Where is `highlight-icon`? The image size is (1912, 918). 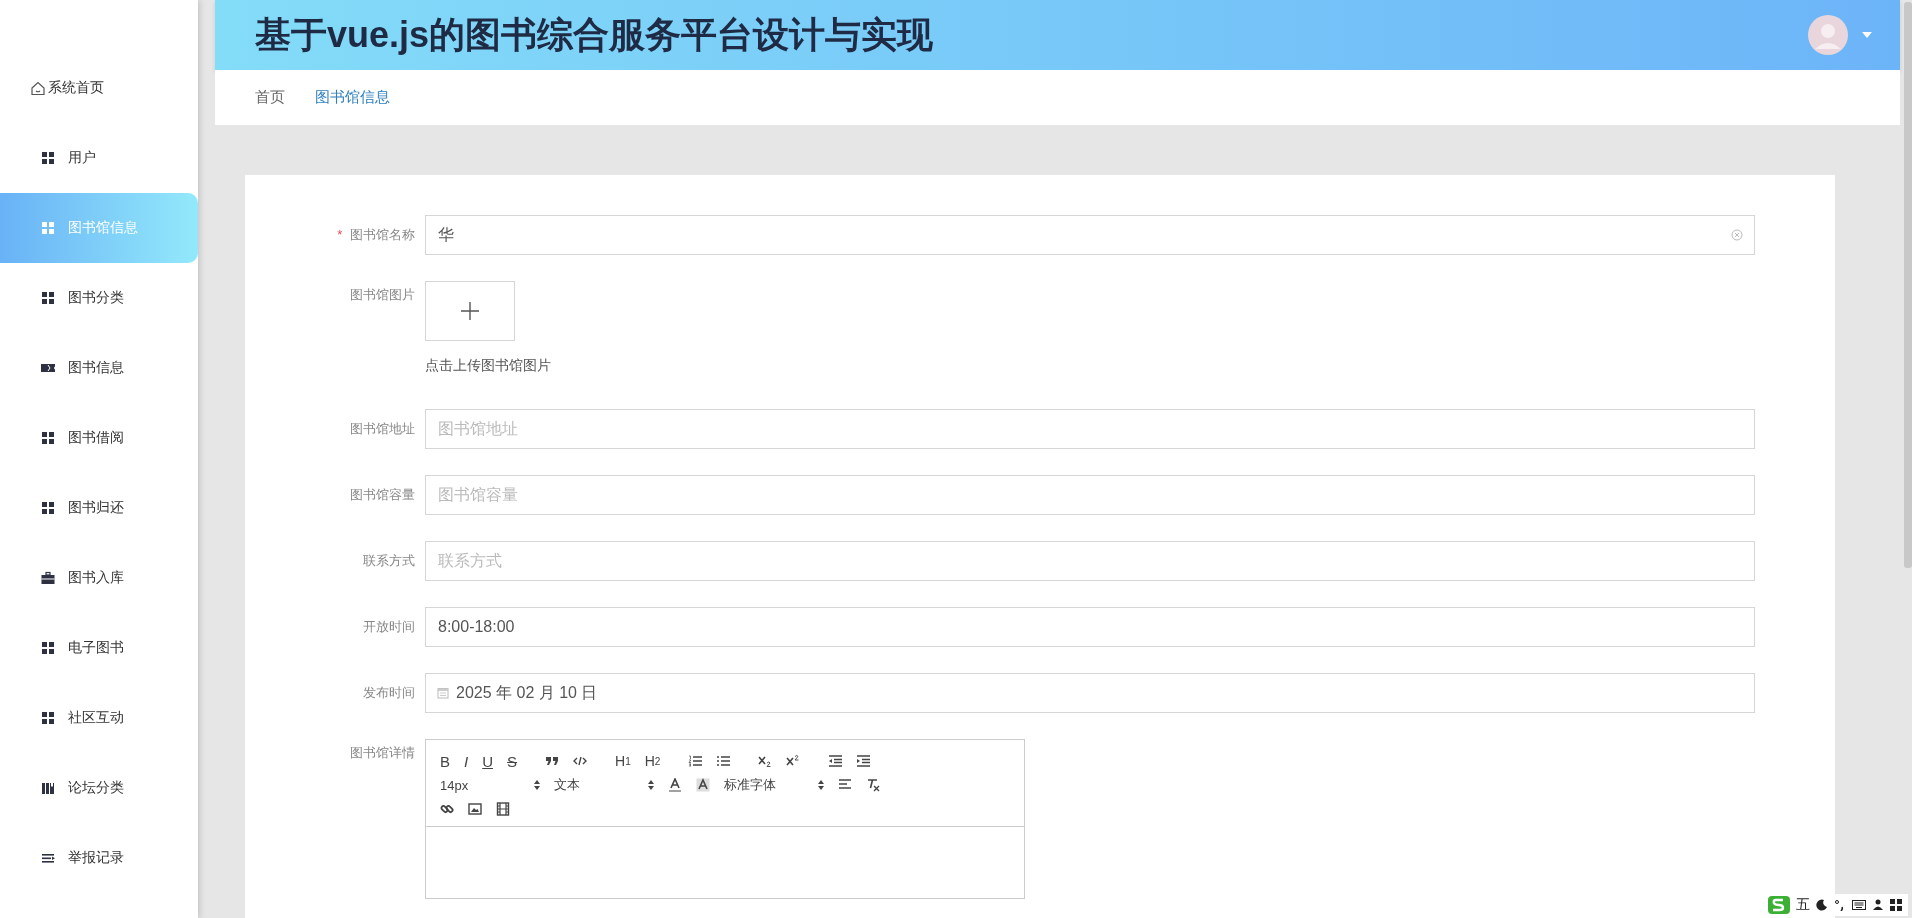
highlight-icon is located at coordinates (703, 785).